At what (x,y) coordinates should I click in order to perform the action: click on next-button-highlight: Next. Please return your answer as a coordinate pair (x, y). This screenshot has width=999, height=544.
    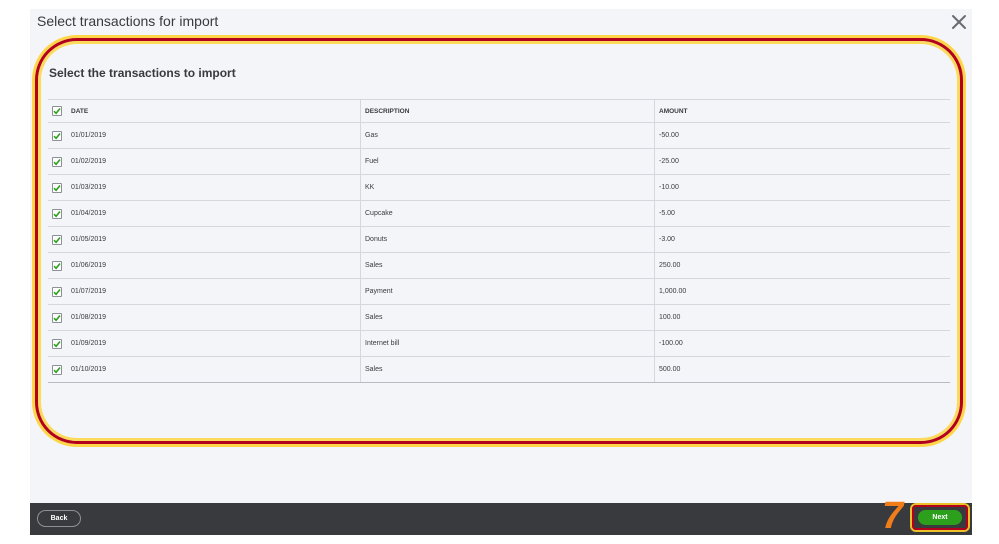
    Looking at the image, I should click on (940, 517).